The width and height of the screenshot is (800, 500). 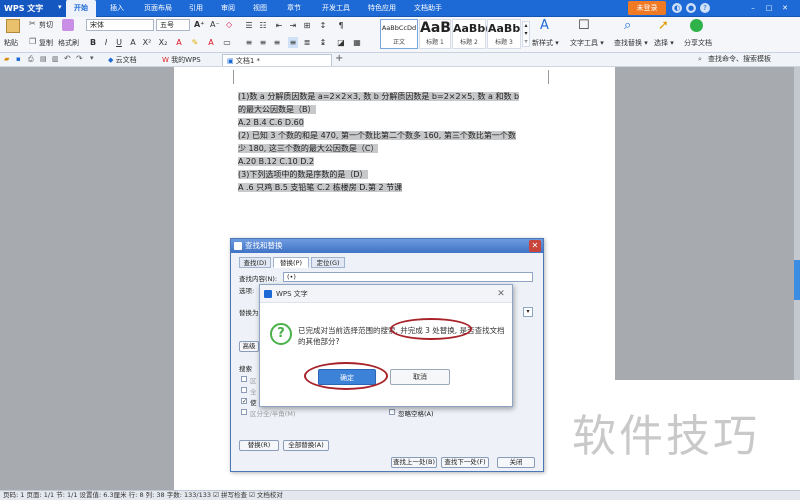 What do you see at coordinates (31, 59) in the screenshot?
I see `print-icon: ⎙` at bounding box center [31, 59].